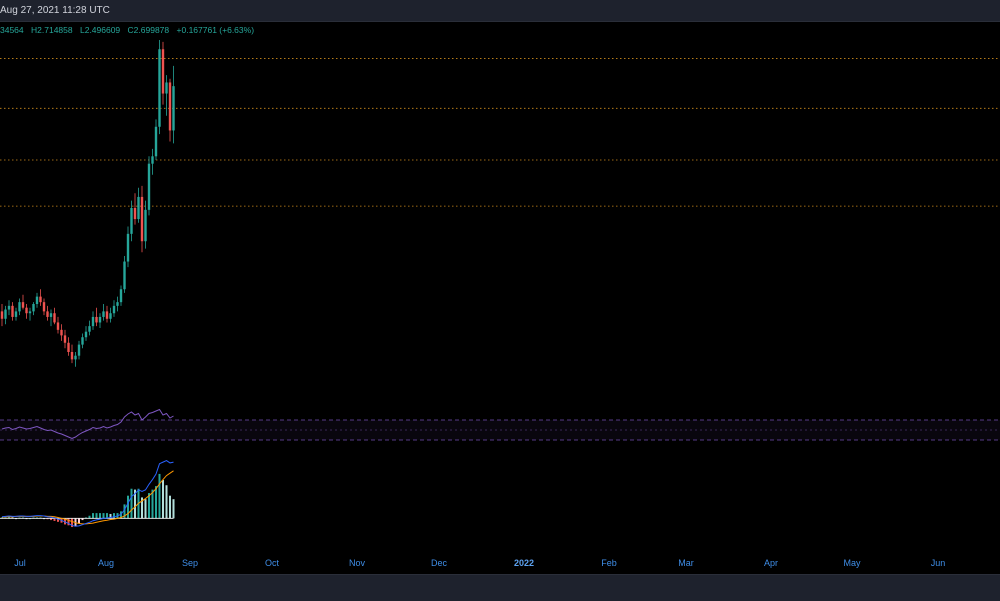  What do you see at coordinates (357, 563) in the screenshot?
I see `time-axis-label: Nov` at bounding box center [357, 563].